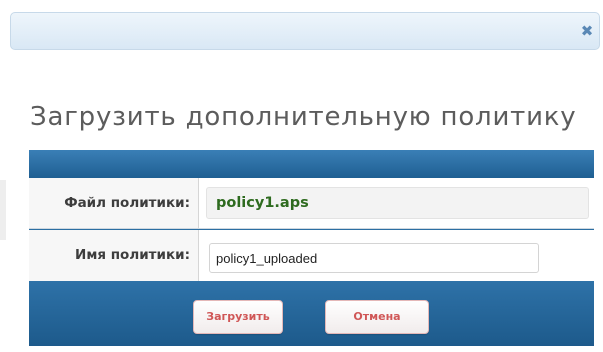 The width and height of the screenshot is (603, 352). I want to click on file-label: Файл политики:, so click(114, 203).